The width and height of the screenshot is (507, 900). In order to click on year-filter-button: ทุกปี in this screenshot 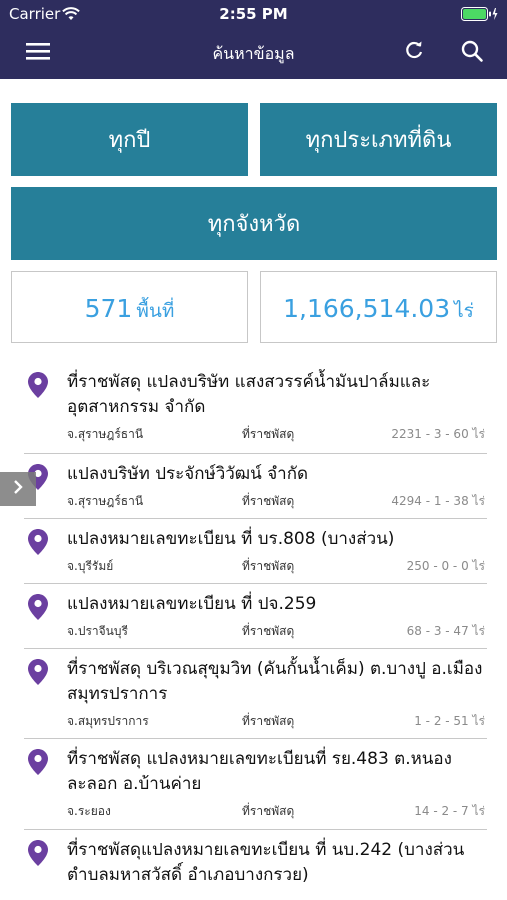, I will do `click(129, 139)`.